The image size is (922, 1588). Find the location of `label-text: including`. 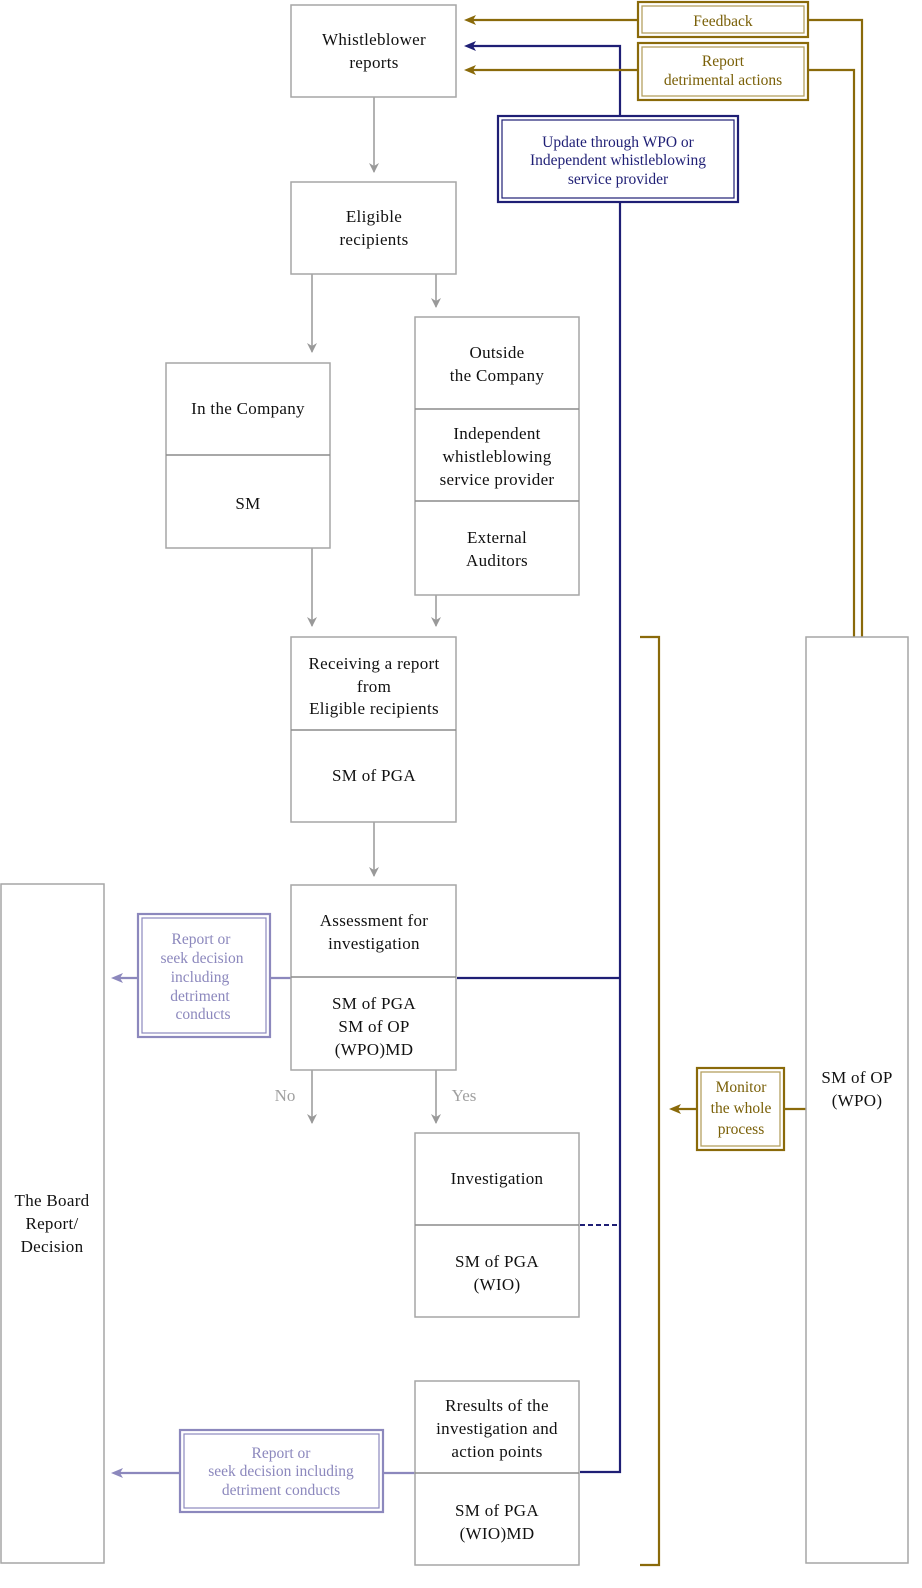

label-text: including is located at coordinates (200, 977).